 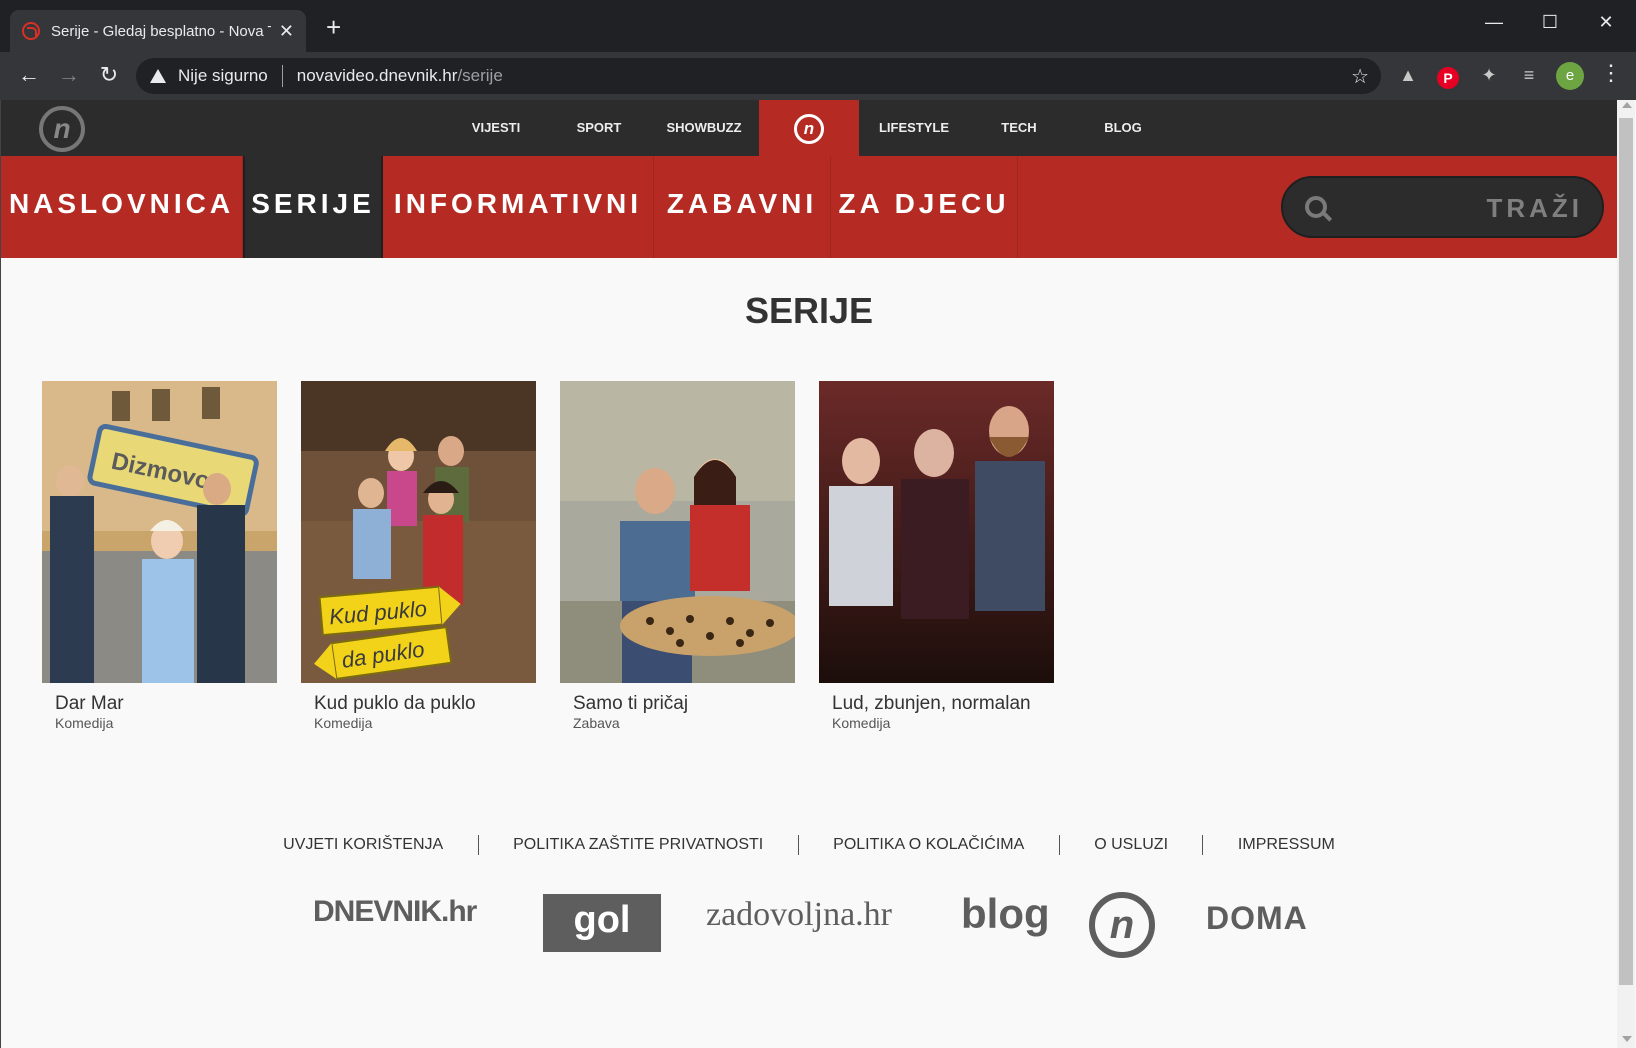 What do you see at coordinates (480, 75) in the screenshot?
I see `url-path: /serije` at bounding box center [480, 75].